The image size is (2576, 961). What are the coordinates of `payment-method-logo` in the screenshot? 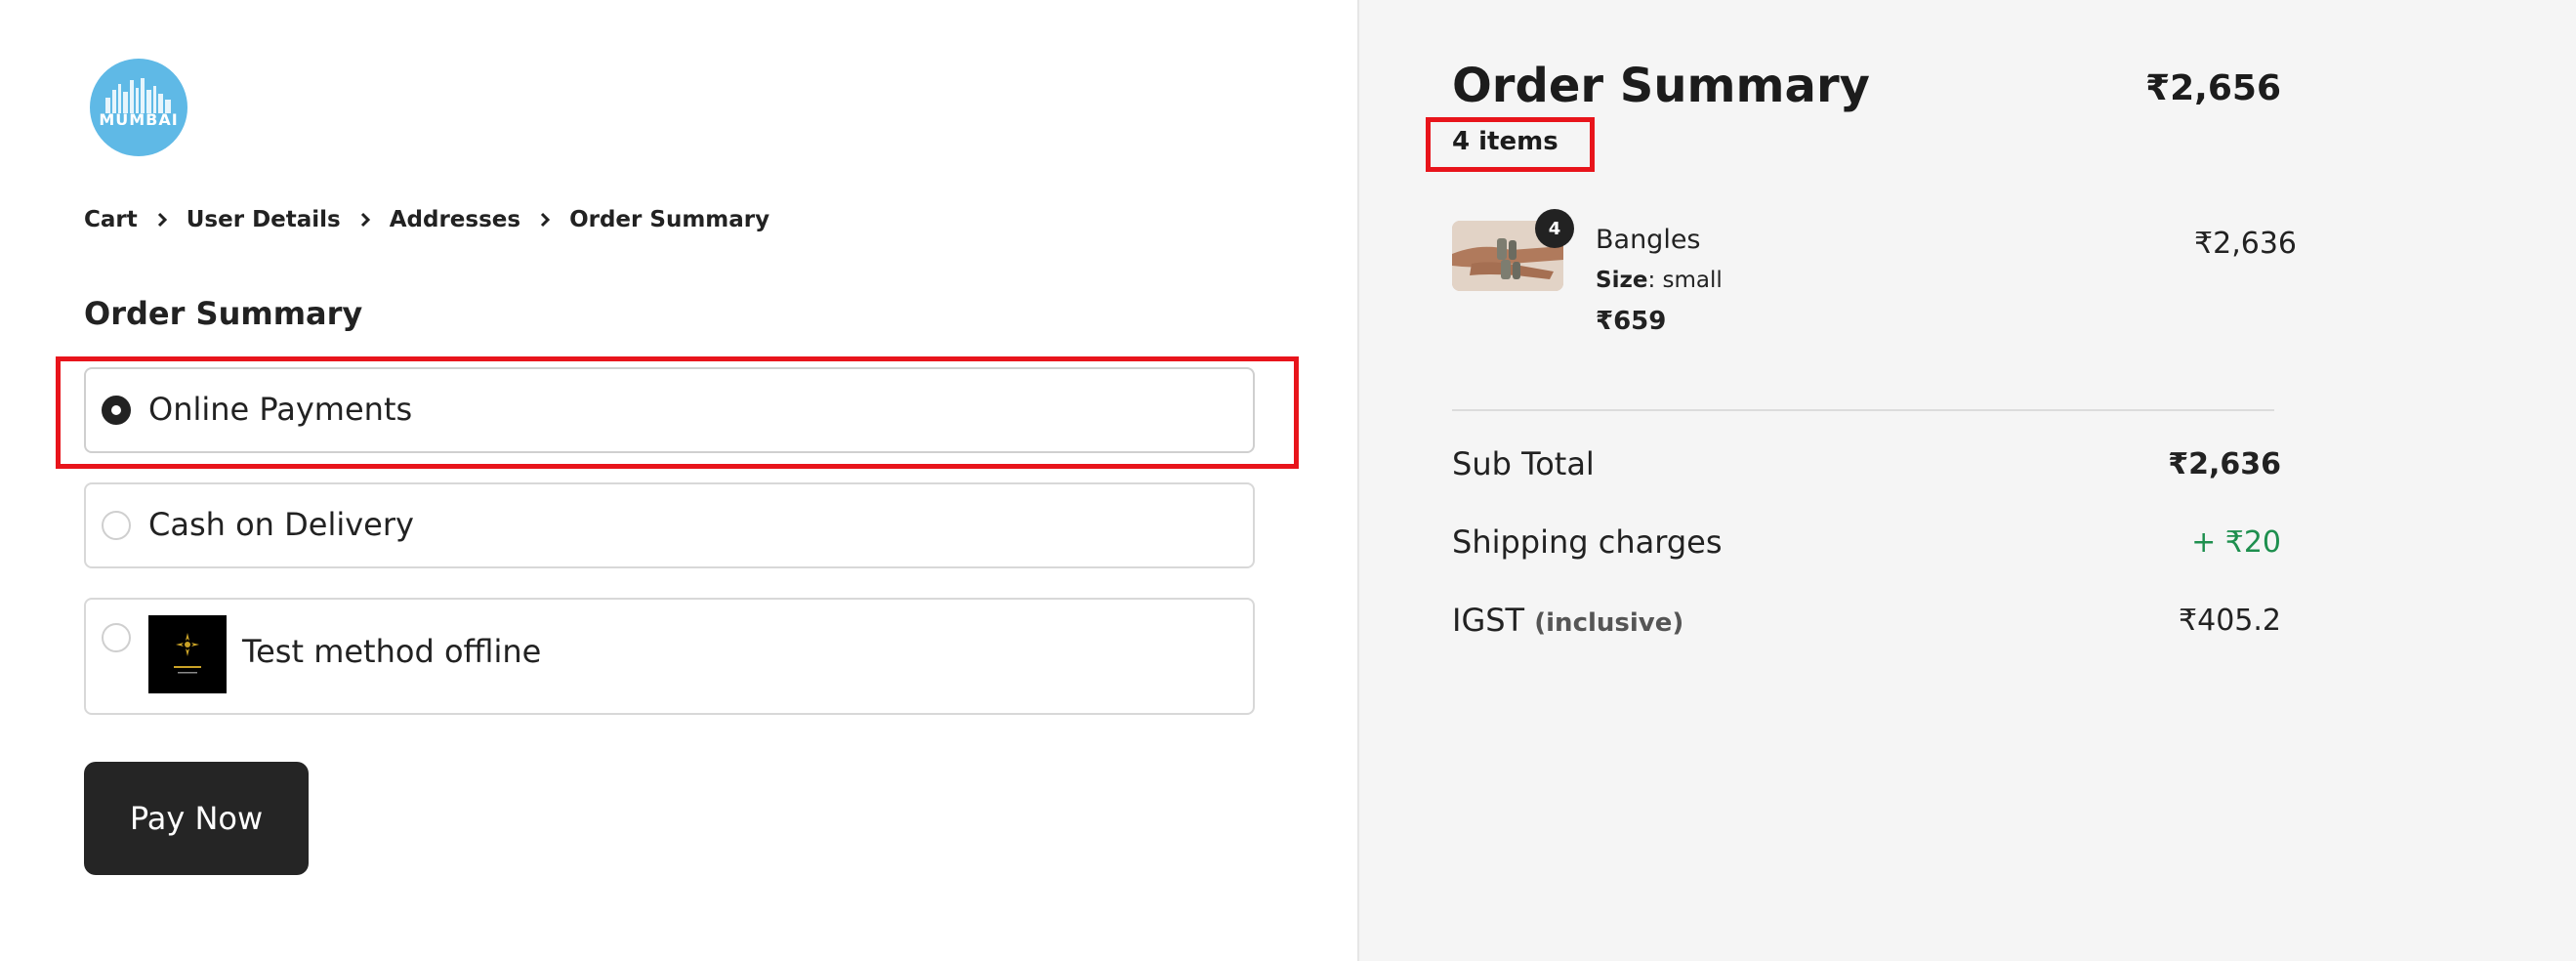 It's located at (187, 654).